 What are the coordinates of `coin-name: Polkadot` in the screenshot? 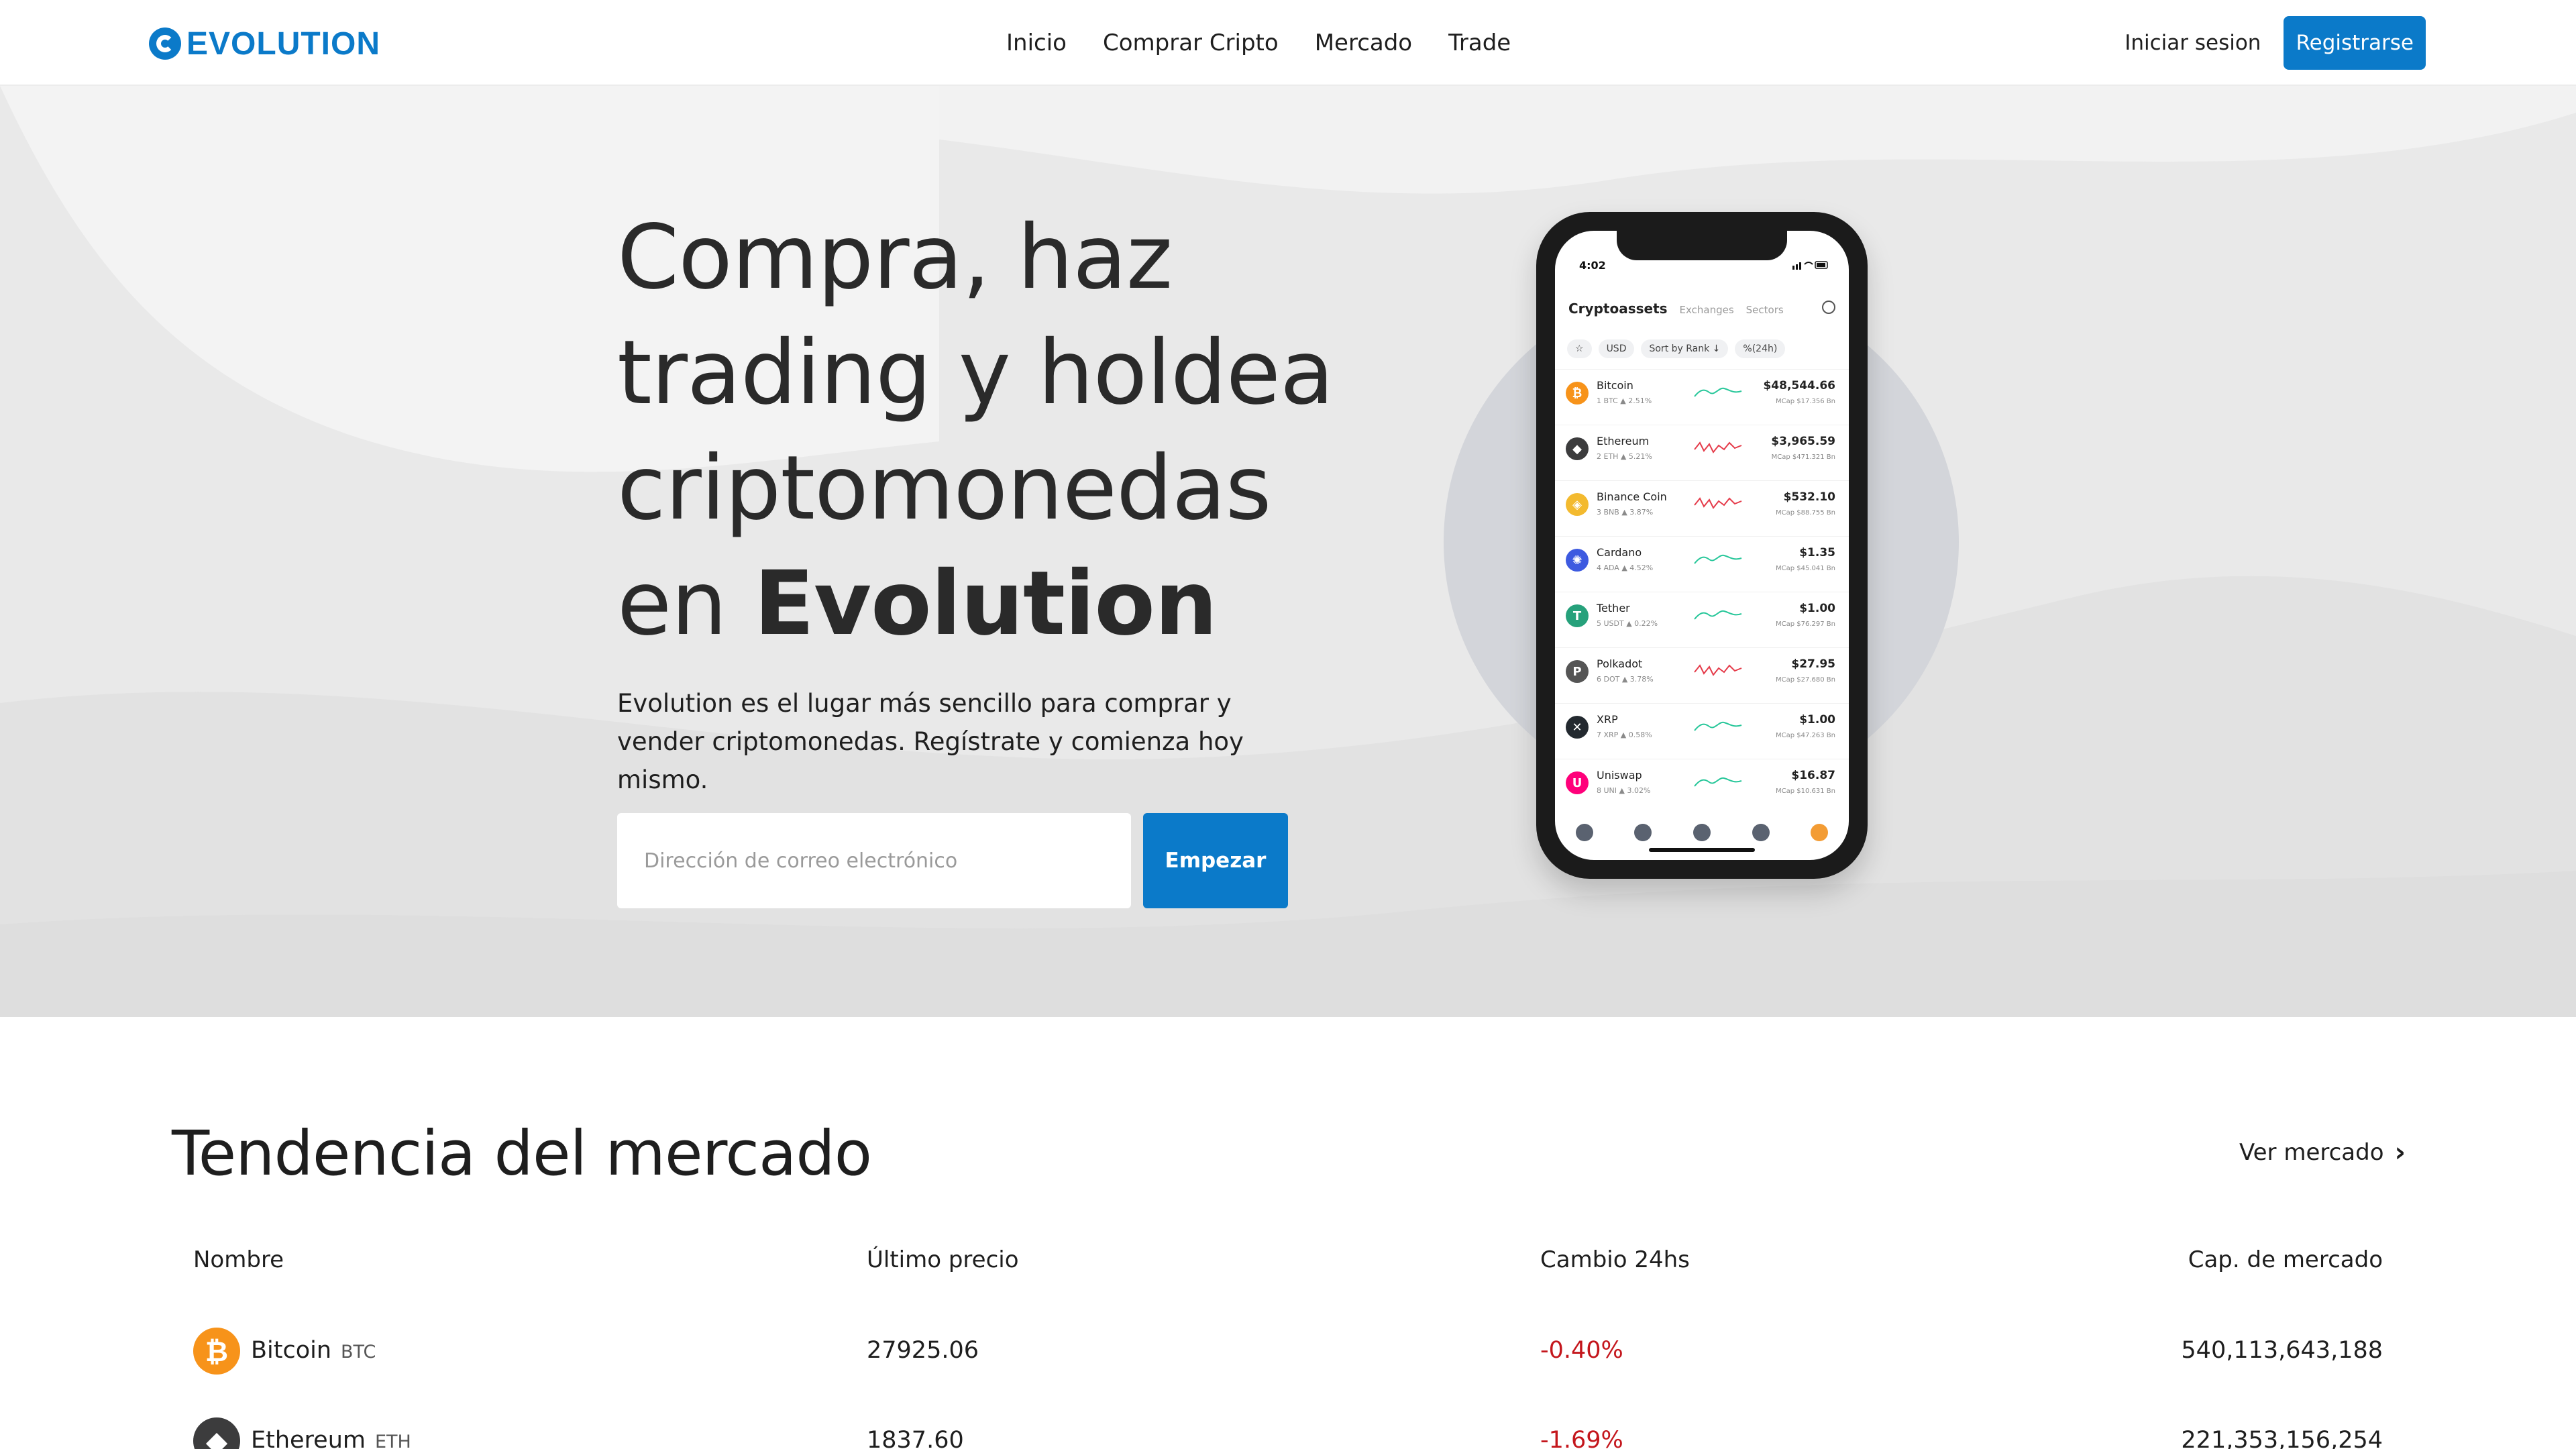 It's located at (1620, 663).